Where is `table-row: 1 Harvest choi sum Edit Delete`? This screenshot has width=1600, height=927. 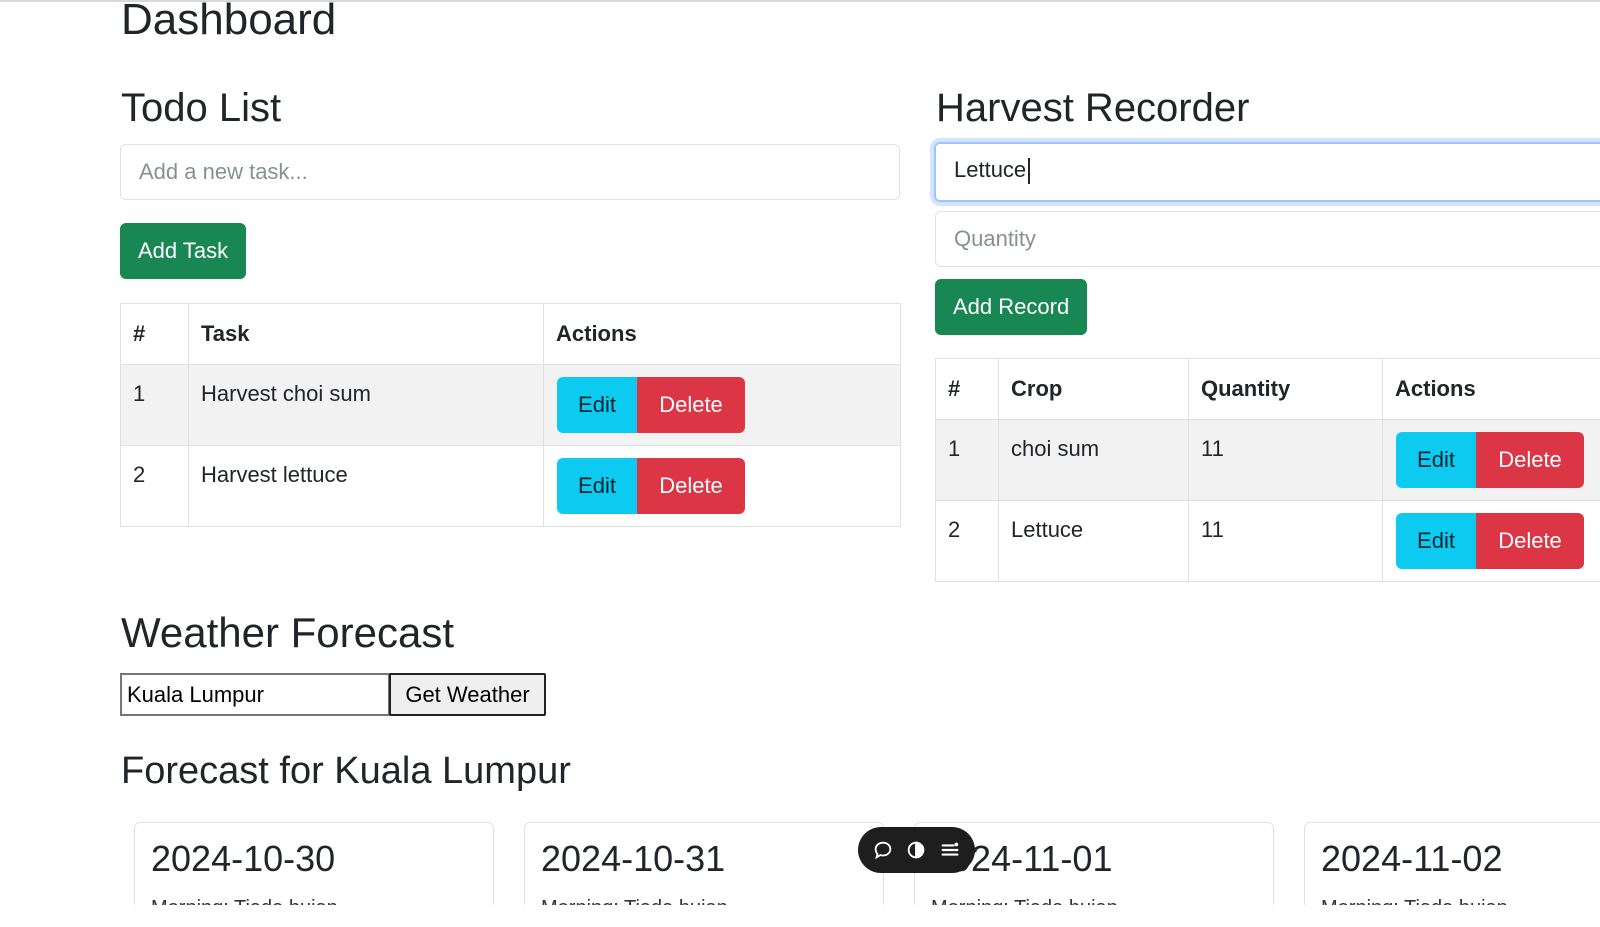 table-row: 1 Harvest choi sum Edit Delete is located at coordinates (510, 405).